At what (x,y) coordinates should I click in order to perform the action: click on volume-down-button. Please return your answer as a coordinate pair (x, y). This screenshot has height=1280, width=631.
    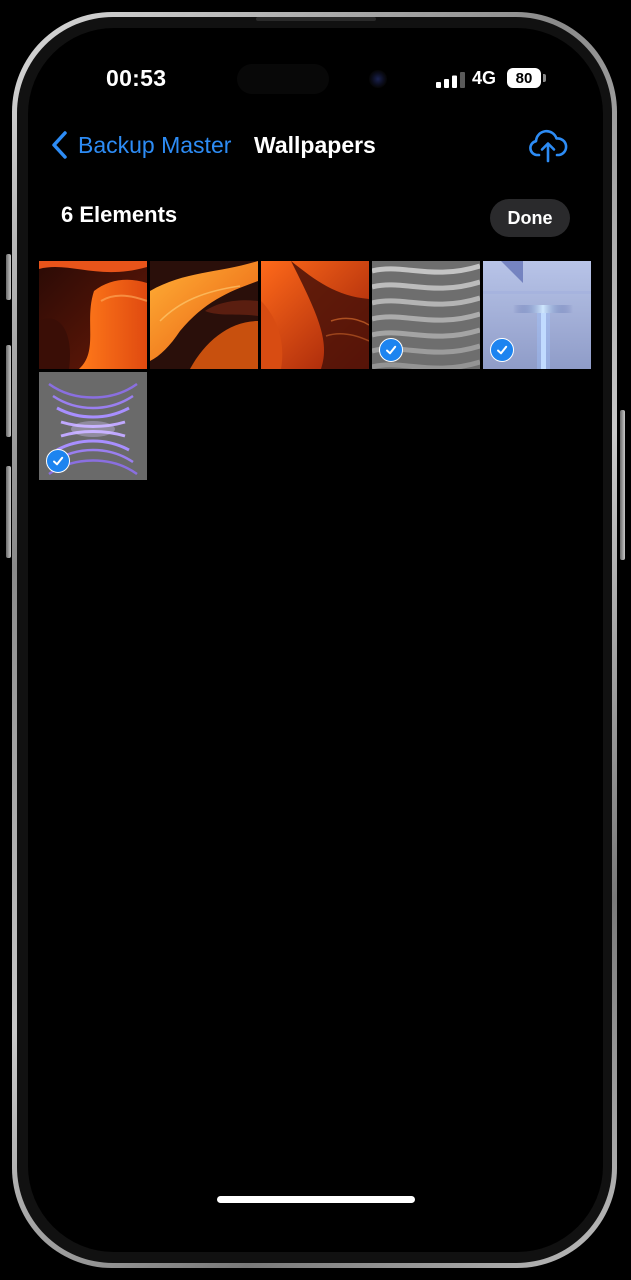
    Looking at the image, I should click on (8, 512).